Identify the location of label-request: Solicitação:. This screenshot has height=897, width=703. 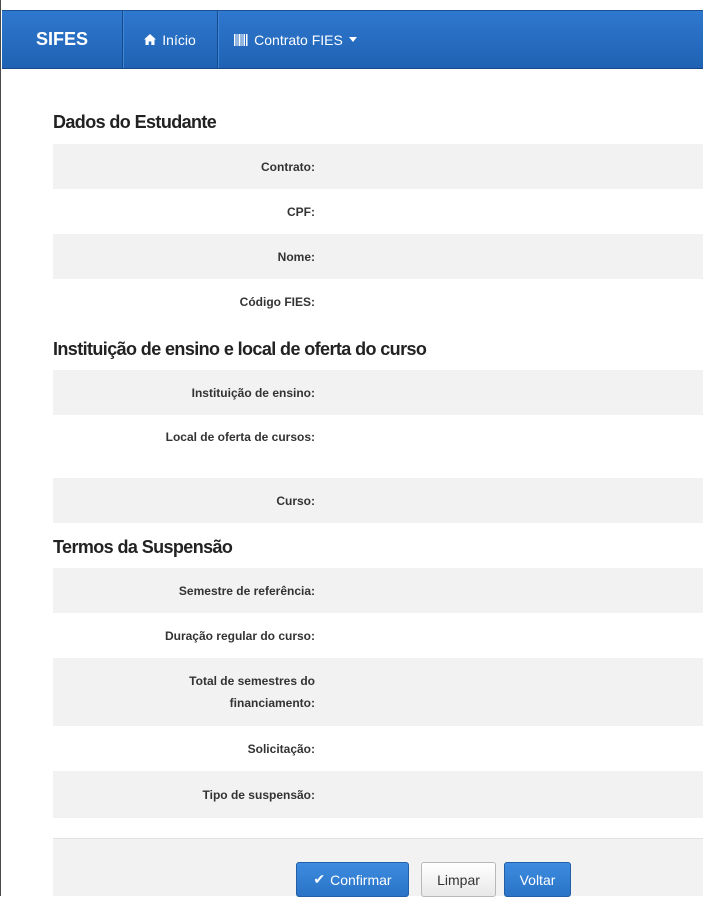
(281, 748).